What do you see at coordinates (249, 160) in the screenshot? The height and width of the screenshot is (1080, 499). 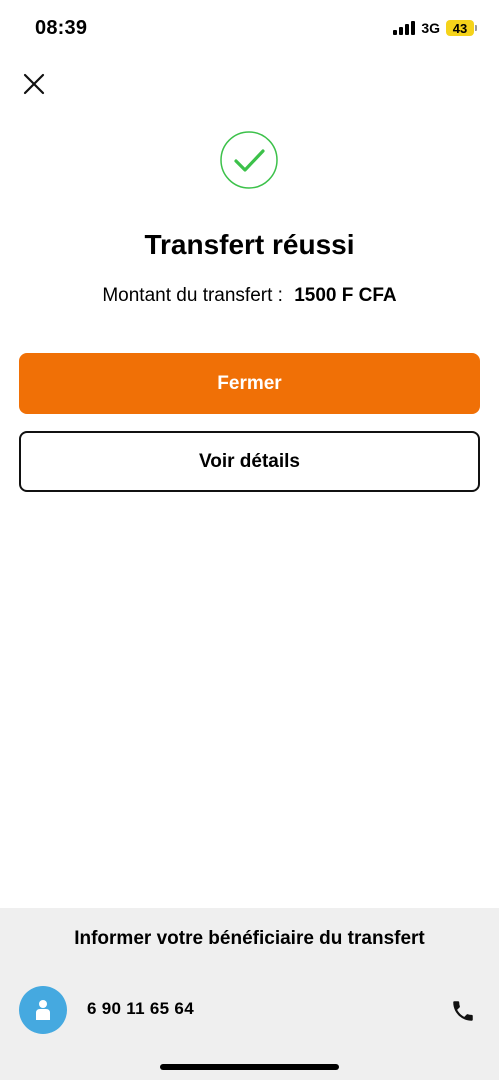 I see `check-circle-icon` at bounding box center [249, 160].